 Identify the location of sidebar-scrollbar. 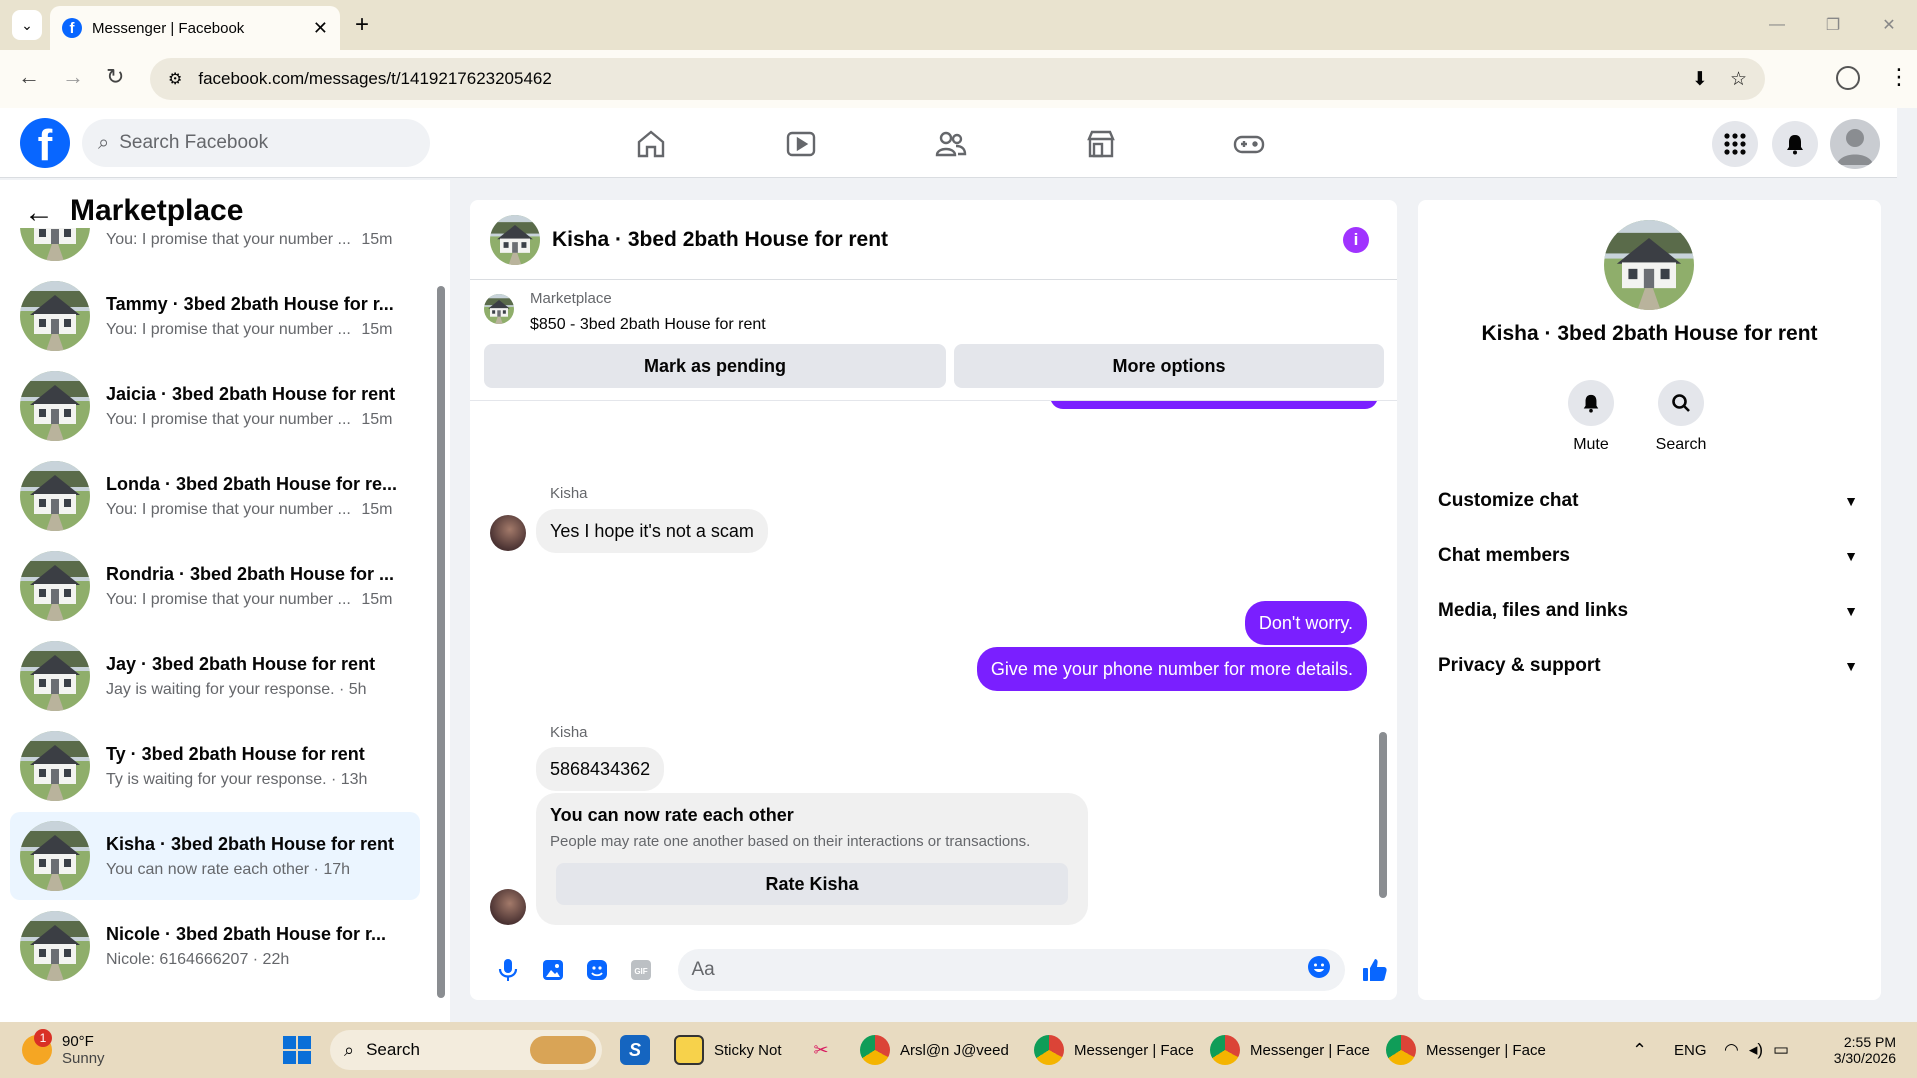
(441, 626).